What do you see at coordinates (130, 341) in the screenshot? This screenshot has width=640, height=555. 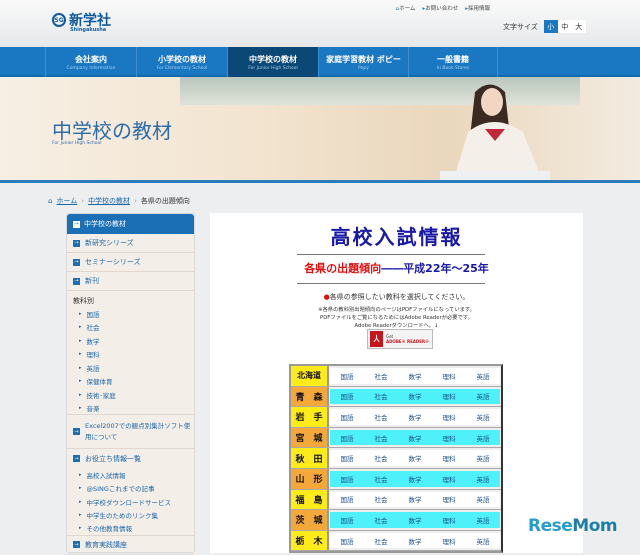 I see `sidebar-subject: 数学` at bounding box center [130, 341].